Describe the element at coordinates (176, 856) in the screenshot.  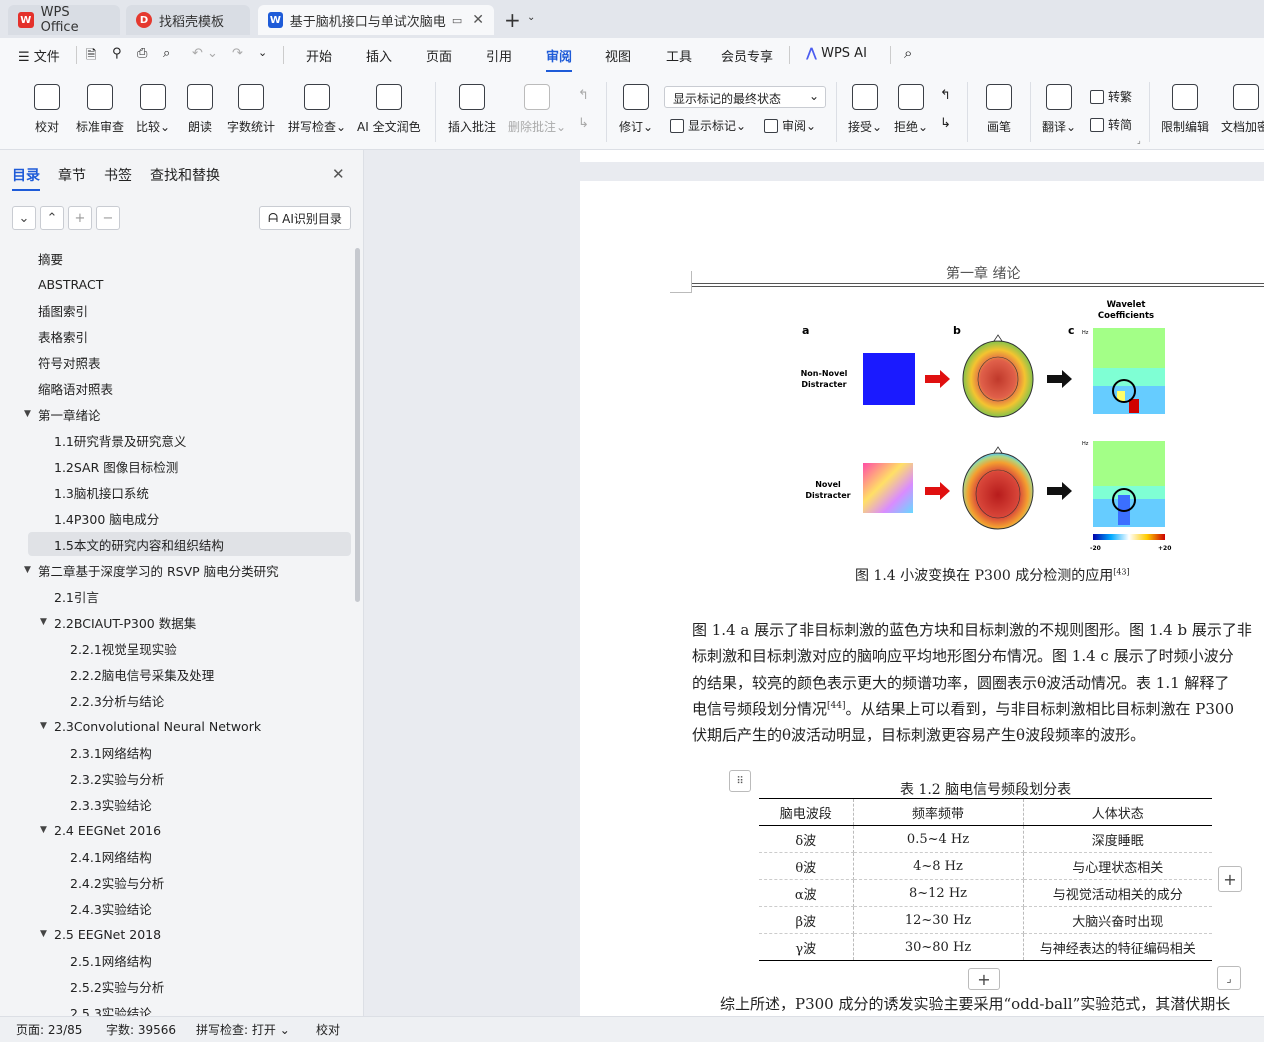
I see `toc-item: 2.4.1网络结构` at that location.